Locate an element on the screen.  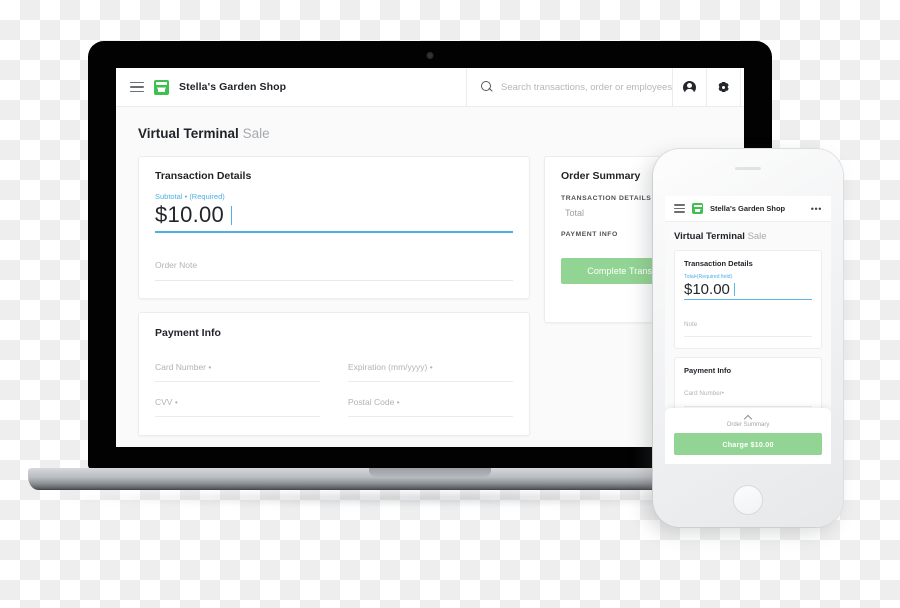
order-note-placeholder: Order Note is located at coordinates (176, 265).